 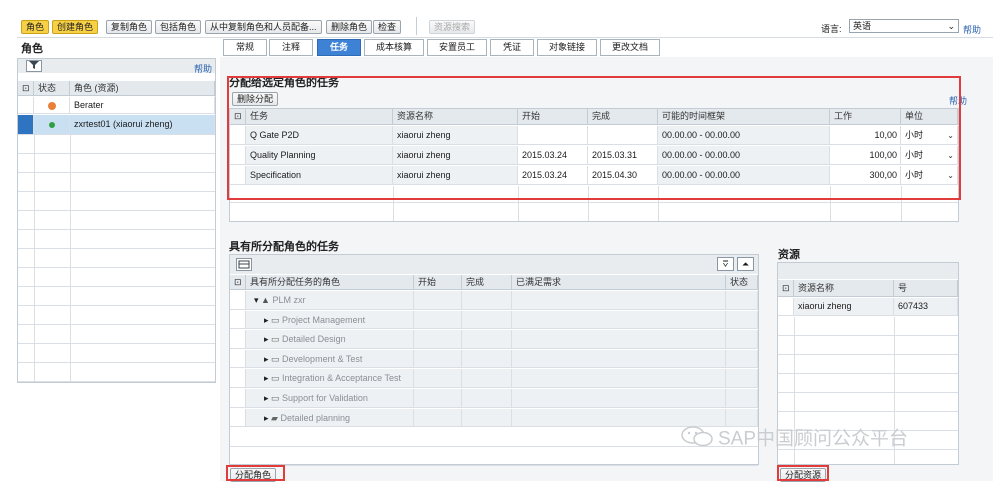 What do you see at coordinates (245, 47) in the screenshot?
I see `tab-general: 常规` at bounding box center [245, 47].